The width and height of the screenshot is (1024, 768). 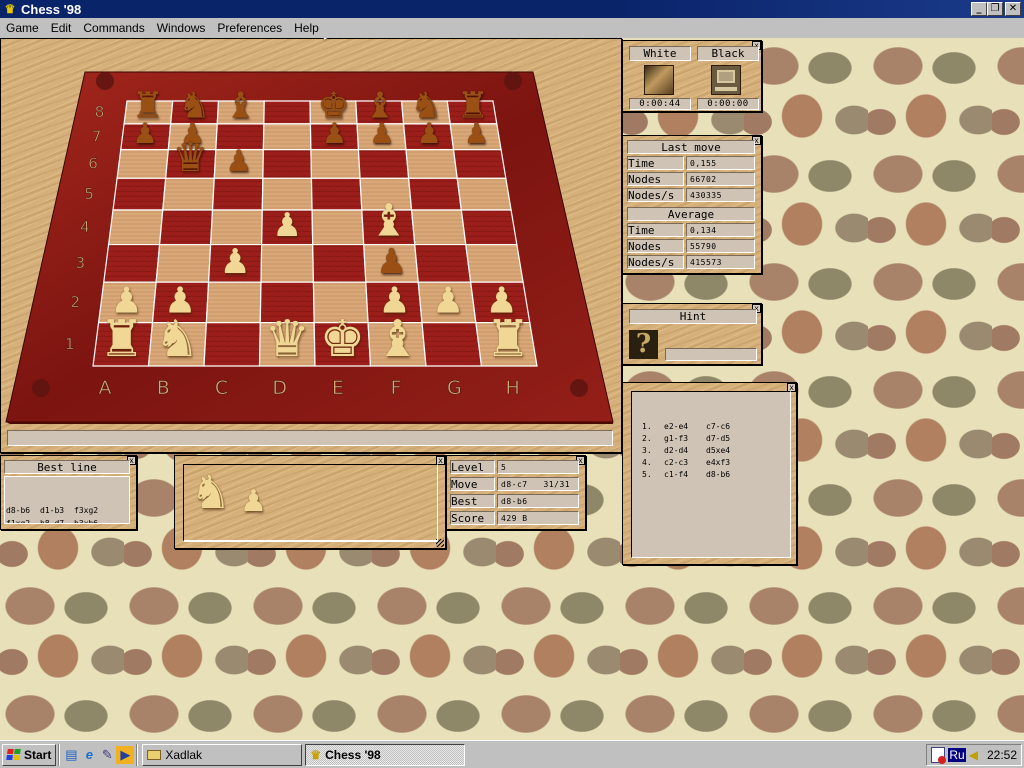 What do you see at coordinates (396, 388) in the screenshot?
I see `file-label: F` at bounding box center [396, 388].